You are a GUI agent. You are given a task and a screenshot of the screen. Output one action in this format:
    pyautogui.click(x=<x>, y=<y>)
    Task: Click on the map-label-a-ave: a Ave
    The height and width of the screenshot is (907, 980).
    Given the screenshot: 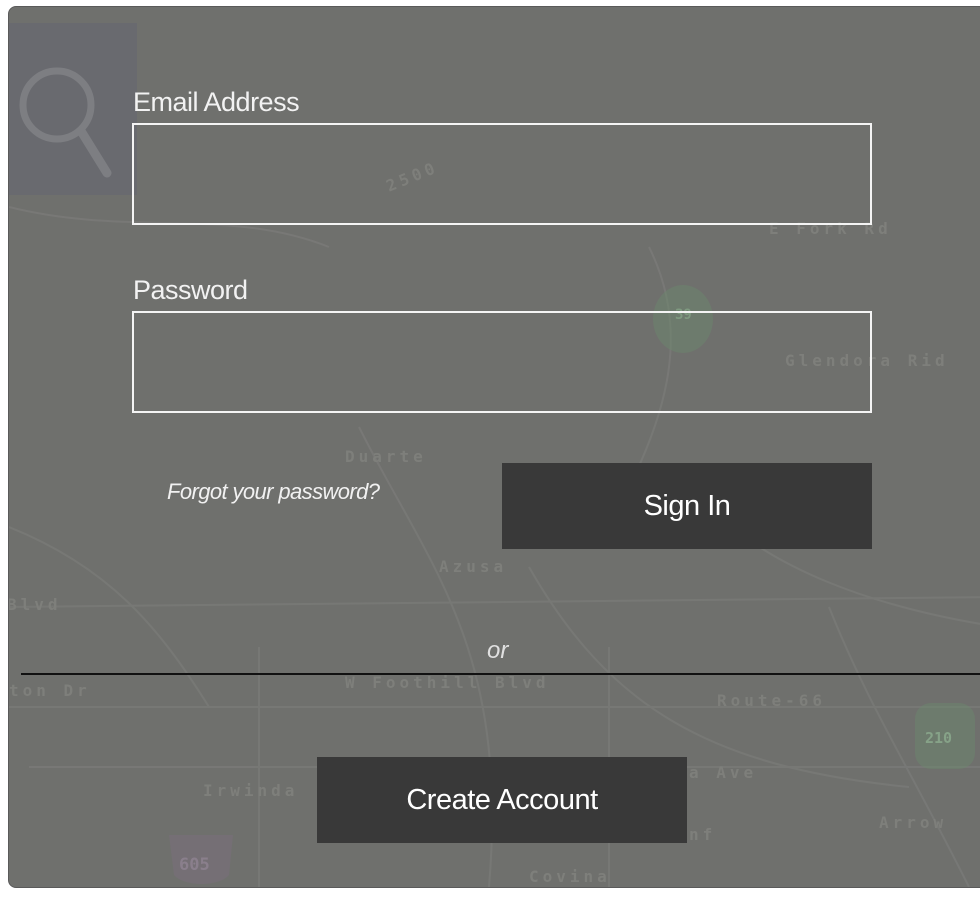 What is the action you would take?
    pyautogui.click(x=723, y=772)
    